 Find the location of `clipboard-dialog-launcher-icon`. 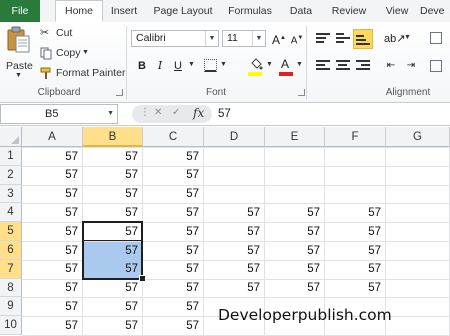

clipboard-dialog-launcher-icon is located at coordinates (119, 92).